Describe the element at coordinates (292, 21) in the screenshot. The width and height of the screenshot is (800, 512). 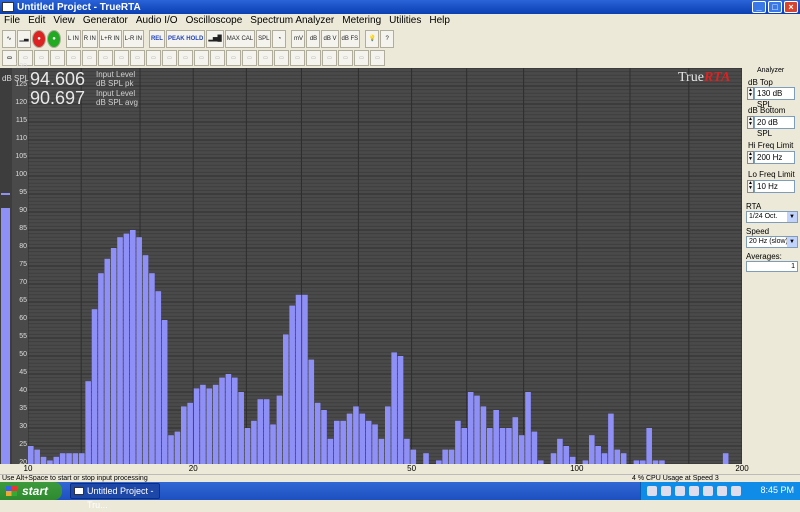
I see `menu-spectrum-analyzer: Spectrum Analyzer` at that location.